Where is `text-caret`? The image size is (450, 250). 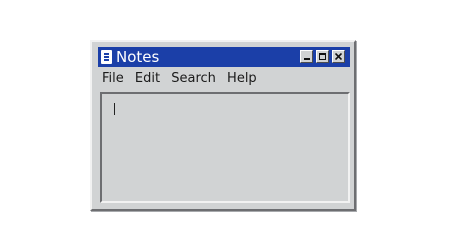
text-caret is located at coordinates (114, 109).